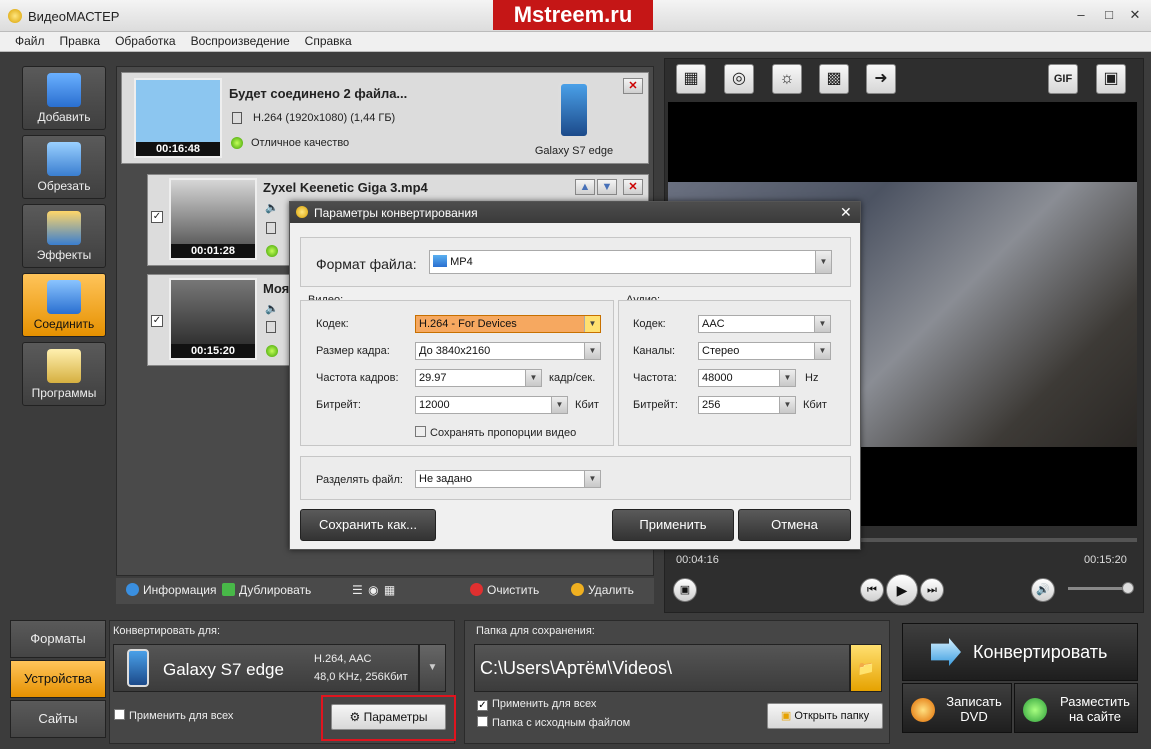  What do you see at coordinates (1076, 708) in the screenshot?
I see `publish-button: Разместить на сайте` at bounding box center [1076, 708].